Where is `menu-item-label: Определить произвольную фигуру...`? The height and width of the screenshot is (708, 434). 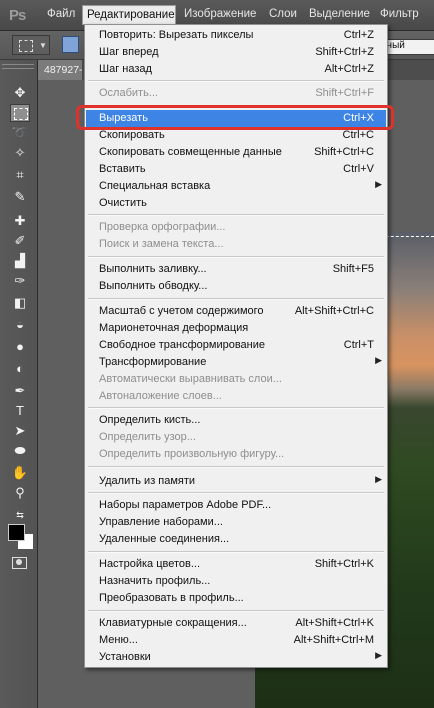 menu-item-label: Определить произвольную фигуру... is located at coordinates (192, 454).